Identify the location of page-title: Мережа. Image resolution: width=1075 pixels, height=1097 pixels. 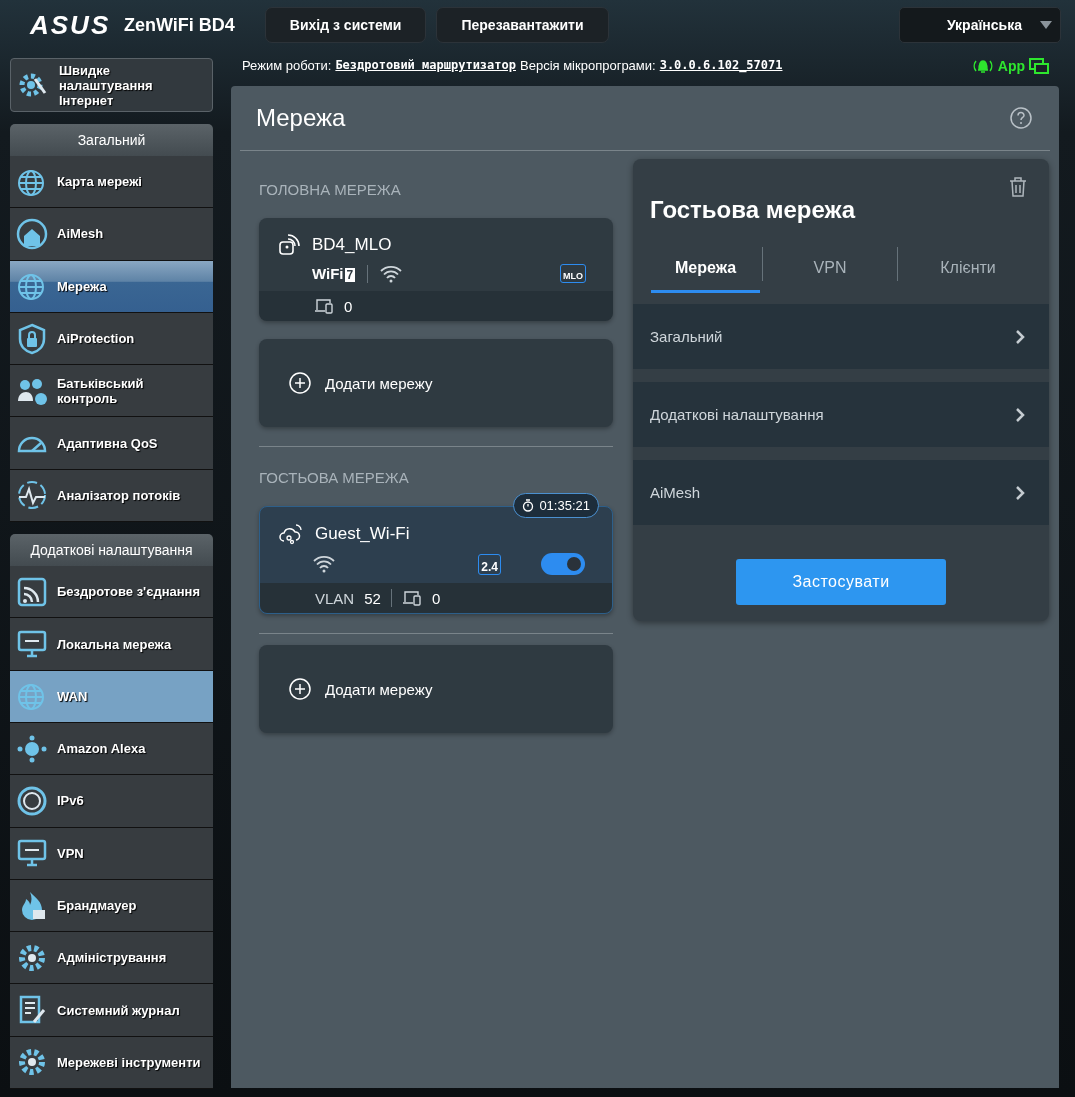
(301, 118).